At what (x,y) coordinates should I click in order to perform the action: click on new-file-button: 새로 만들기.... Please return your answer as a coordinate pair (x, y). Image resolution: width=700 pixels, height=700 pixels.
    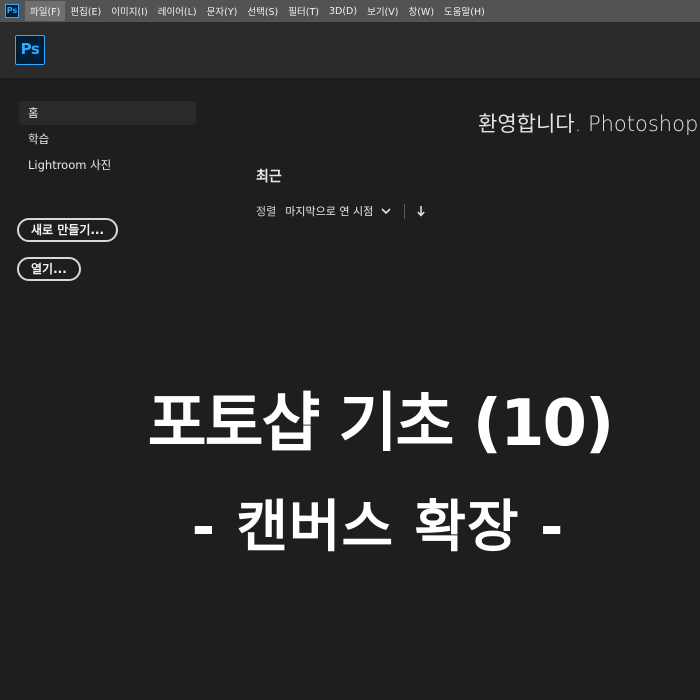
    Looking at the image, I should click on (68, 230).